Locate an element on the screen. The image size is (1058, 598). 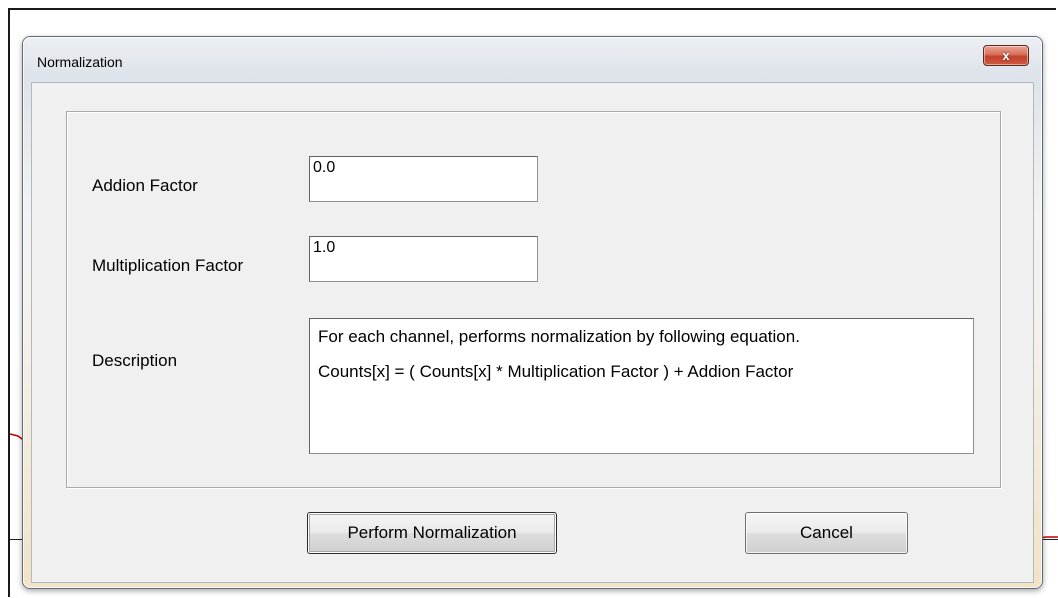
dialog-title: Normalization is located at coordinates (80, 62).